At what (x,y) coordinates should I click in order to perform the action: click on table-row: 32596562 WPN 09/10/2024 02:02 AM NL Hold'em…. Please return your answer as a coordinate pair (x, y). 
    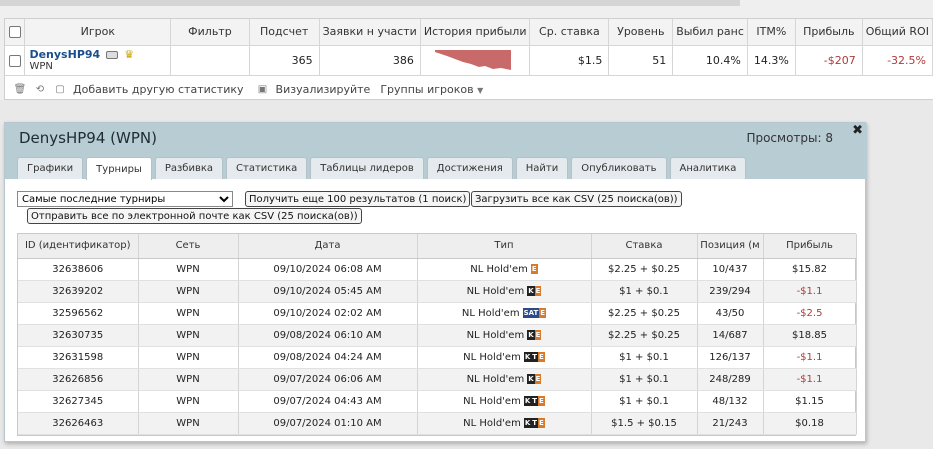
    Looking at the image, I should click on (437, 313).